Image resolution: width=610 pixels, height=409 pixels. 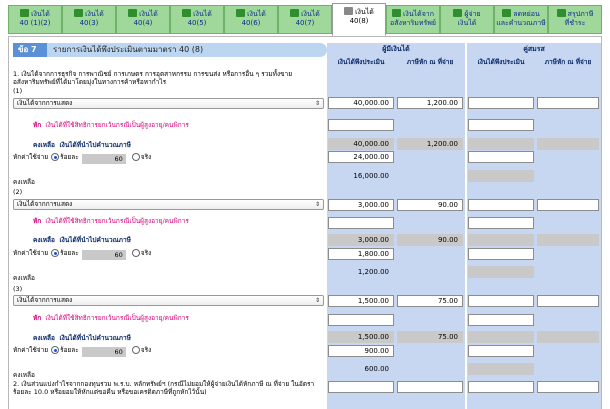 I want to click on tab-income-40-5: เงินได้ 40(5), so click(x=197, y=19).